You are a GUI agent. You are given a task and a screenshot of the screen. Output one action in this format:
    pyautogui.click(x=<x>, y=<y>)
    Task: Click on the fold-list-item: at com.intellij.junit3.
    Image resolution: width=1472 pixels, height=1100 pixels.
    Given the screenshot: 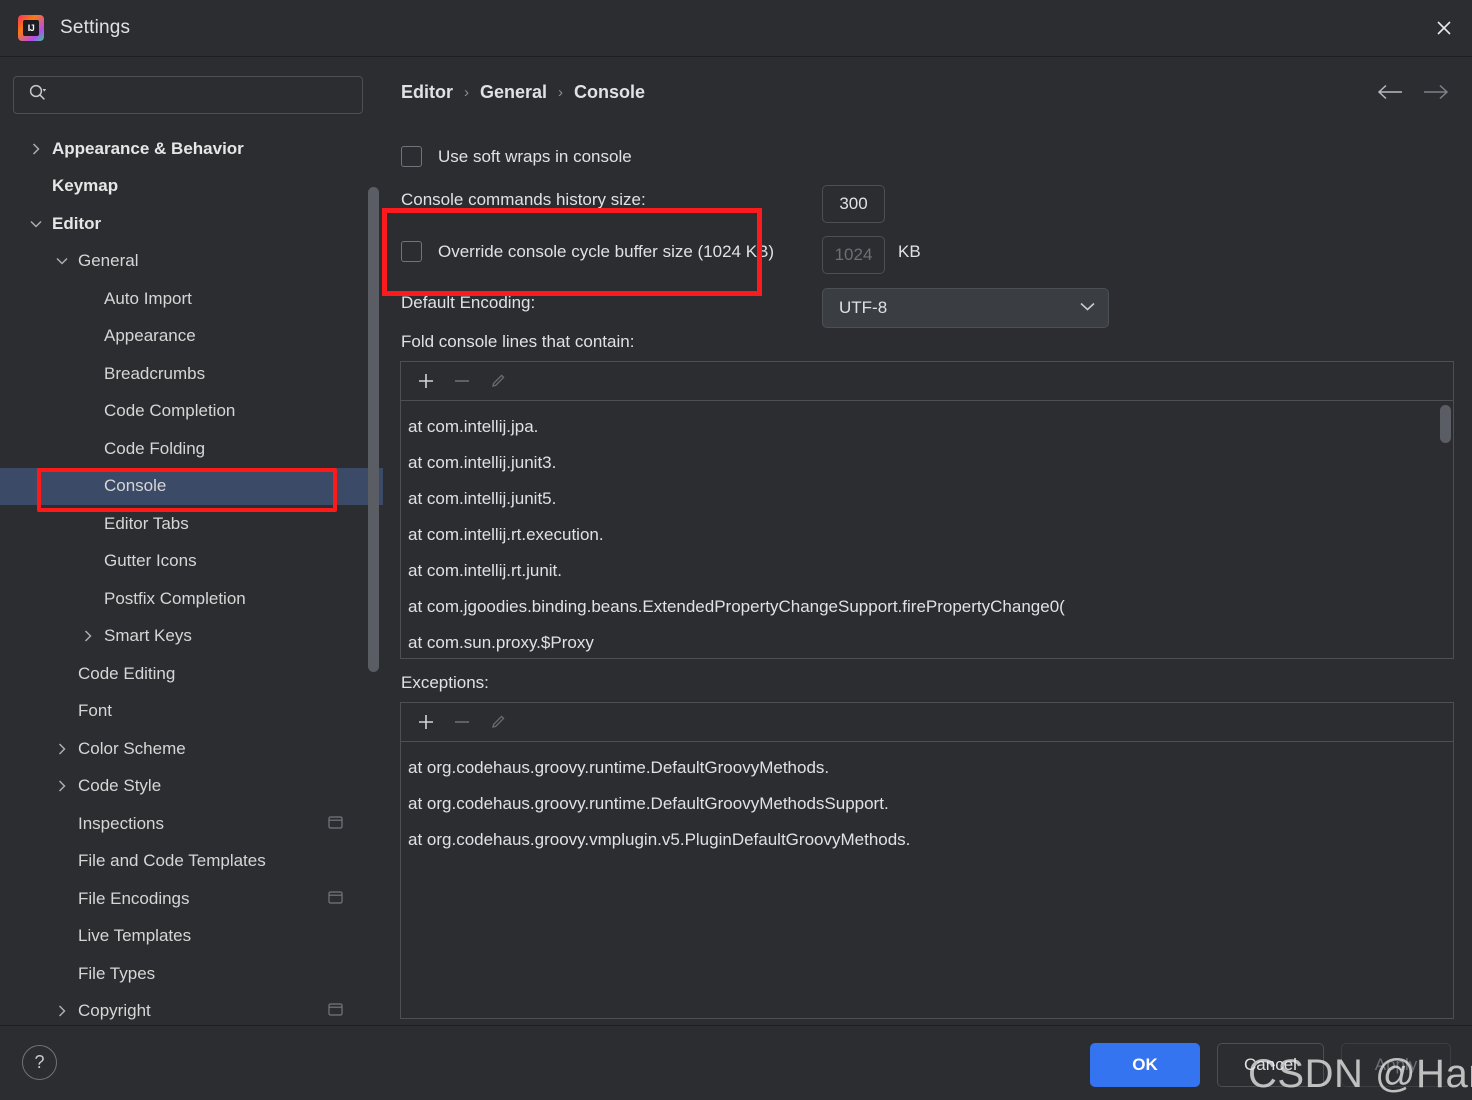 What is the action you would take?
    pyautogui.click(x=927, y=463)
    